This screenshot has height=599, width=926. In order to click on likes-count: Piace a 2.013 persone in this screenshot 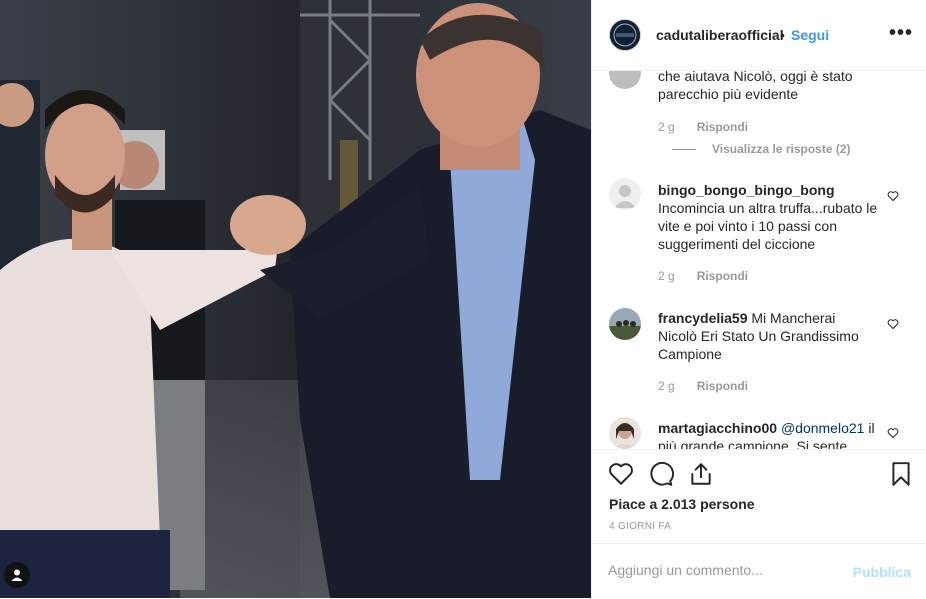, I will do `click(682, 504)`.